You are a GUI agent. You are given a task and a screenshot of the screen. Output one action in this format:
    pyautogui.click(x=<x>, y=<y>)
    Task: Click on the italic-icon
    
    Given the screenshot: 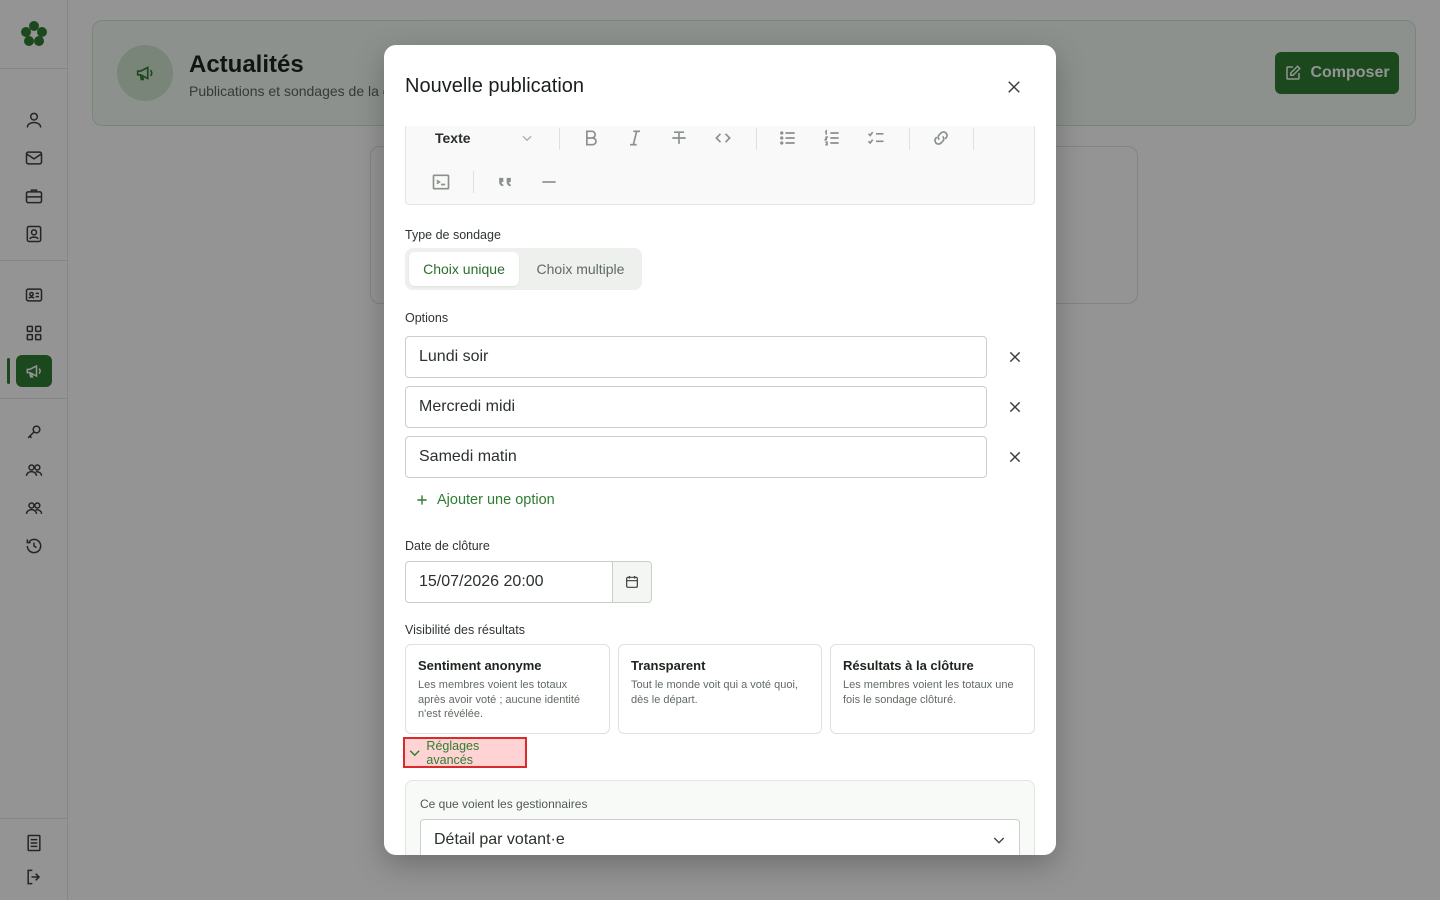 What is the action you would take?
    pyautogui.click(x=635, y=138)
    